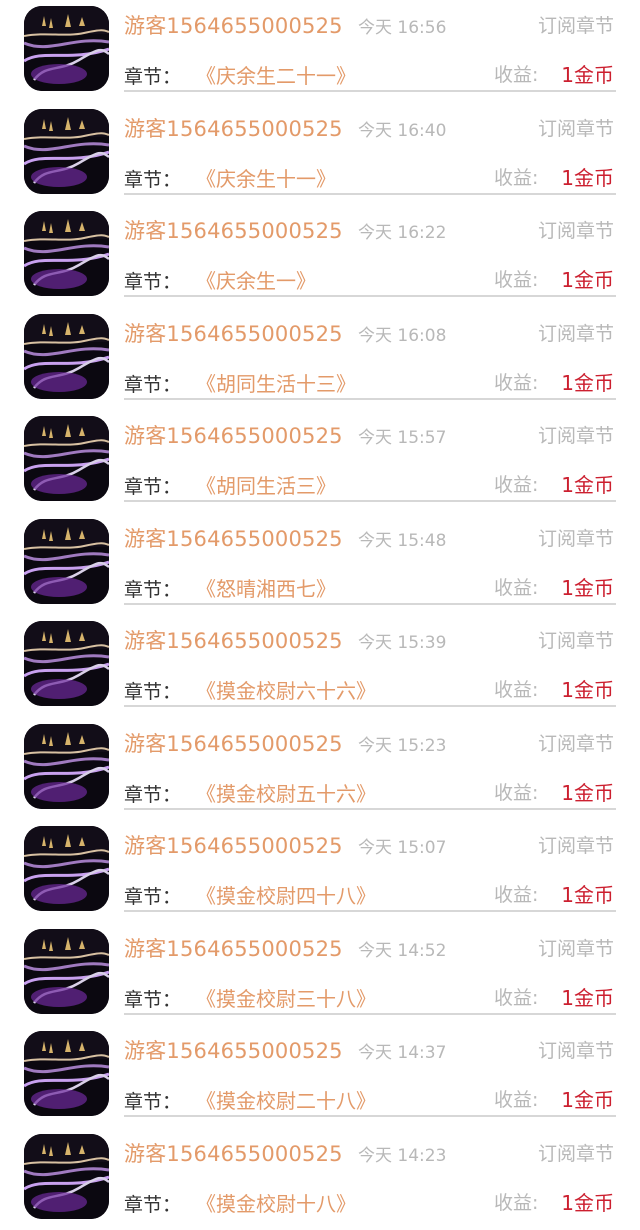  I want to click on record-time: 今天 14:23, so click(402, 1153).